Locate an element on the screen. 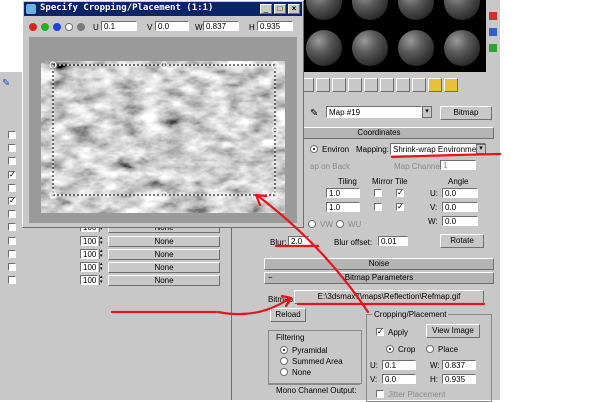  crop-w-label: W: is located at coordinates (435, 365).